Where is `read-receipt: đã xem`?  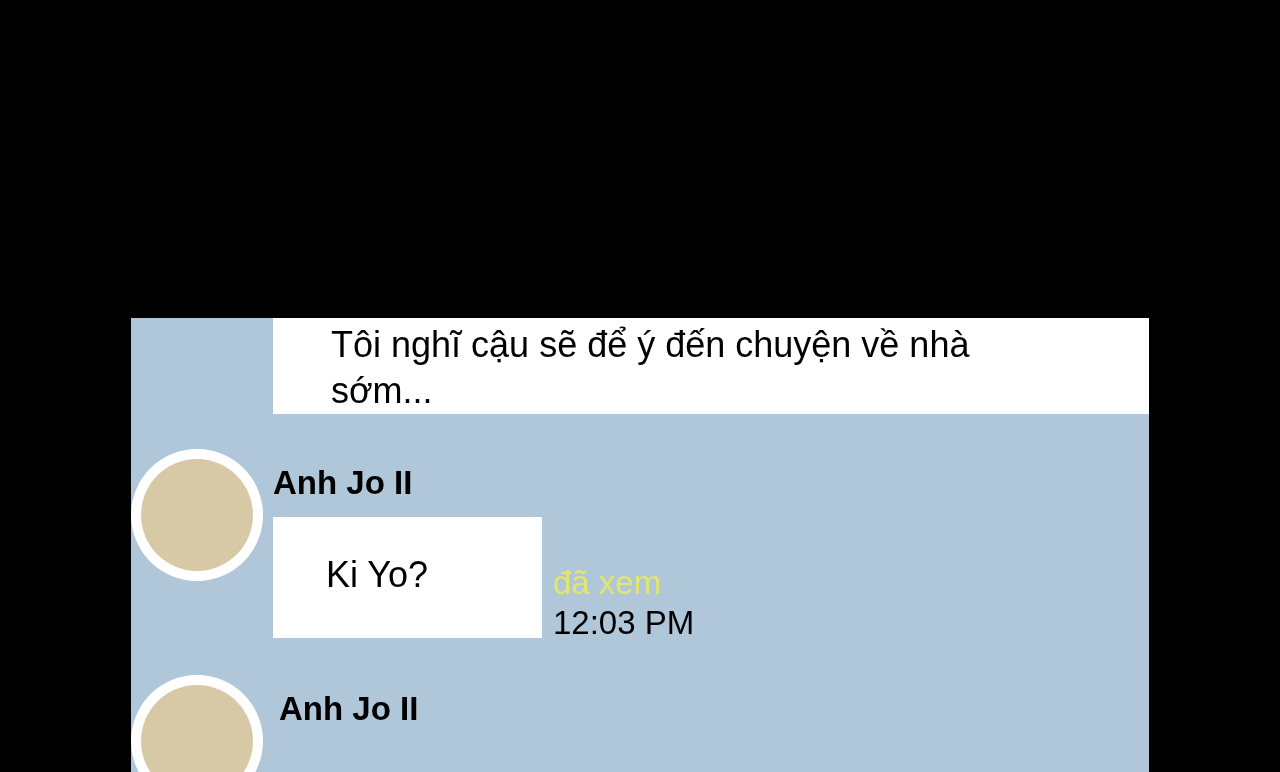 read-receipt: đã xem is located at coordinates (608, 583).